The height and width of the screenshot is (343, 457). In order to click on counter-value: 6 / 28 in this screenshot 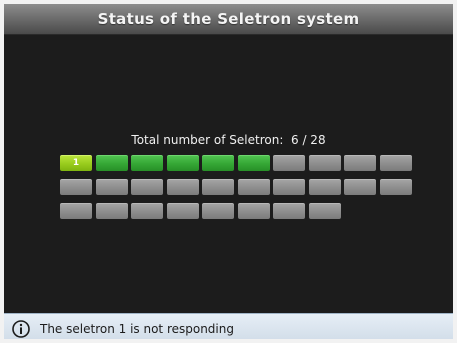, I will do `click(308, 140)`.